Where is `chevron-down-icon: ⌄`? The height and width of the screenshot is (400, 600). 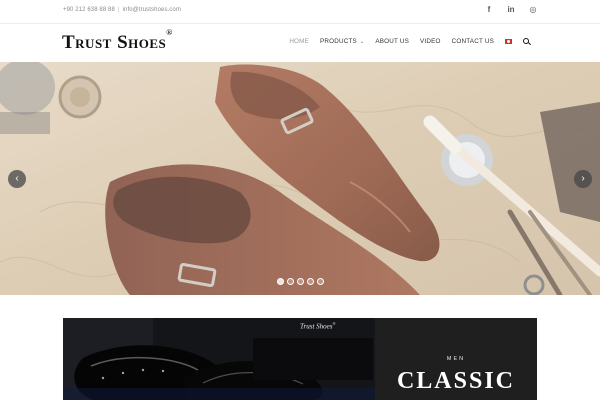 chevron-down-icon: ⌄ is located at coordinates (362, 42).